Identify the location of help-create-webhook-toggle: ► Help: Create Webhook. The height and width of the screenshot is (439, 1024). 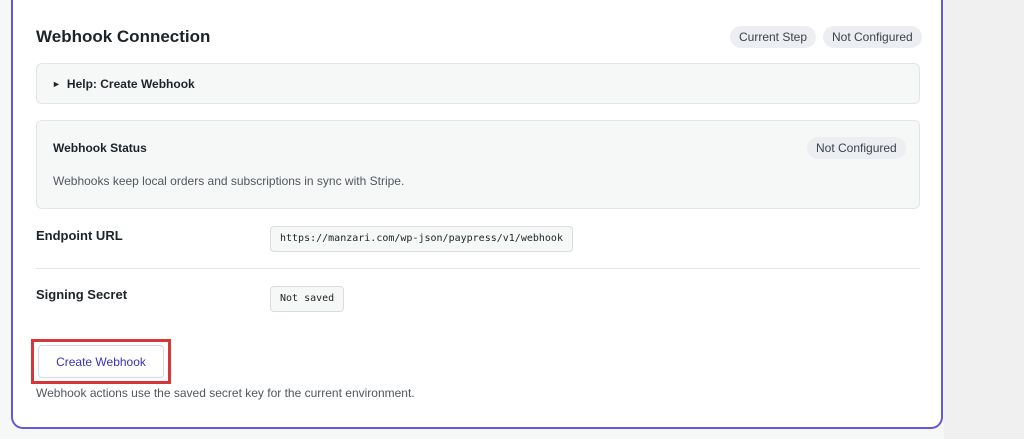
(478, 83).